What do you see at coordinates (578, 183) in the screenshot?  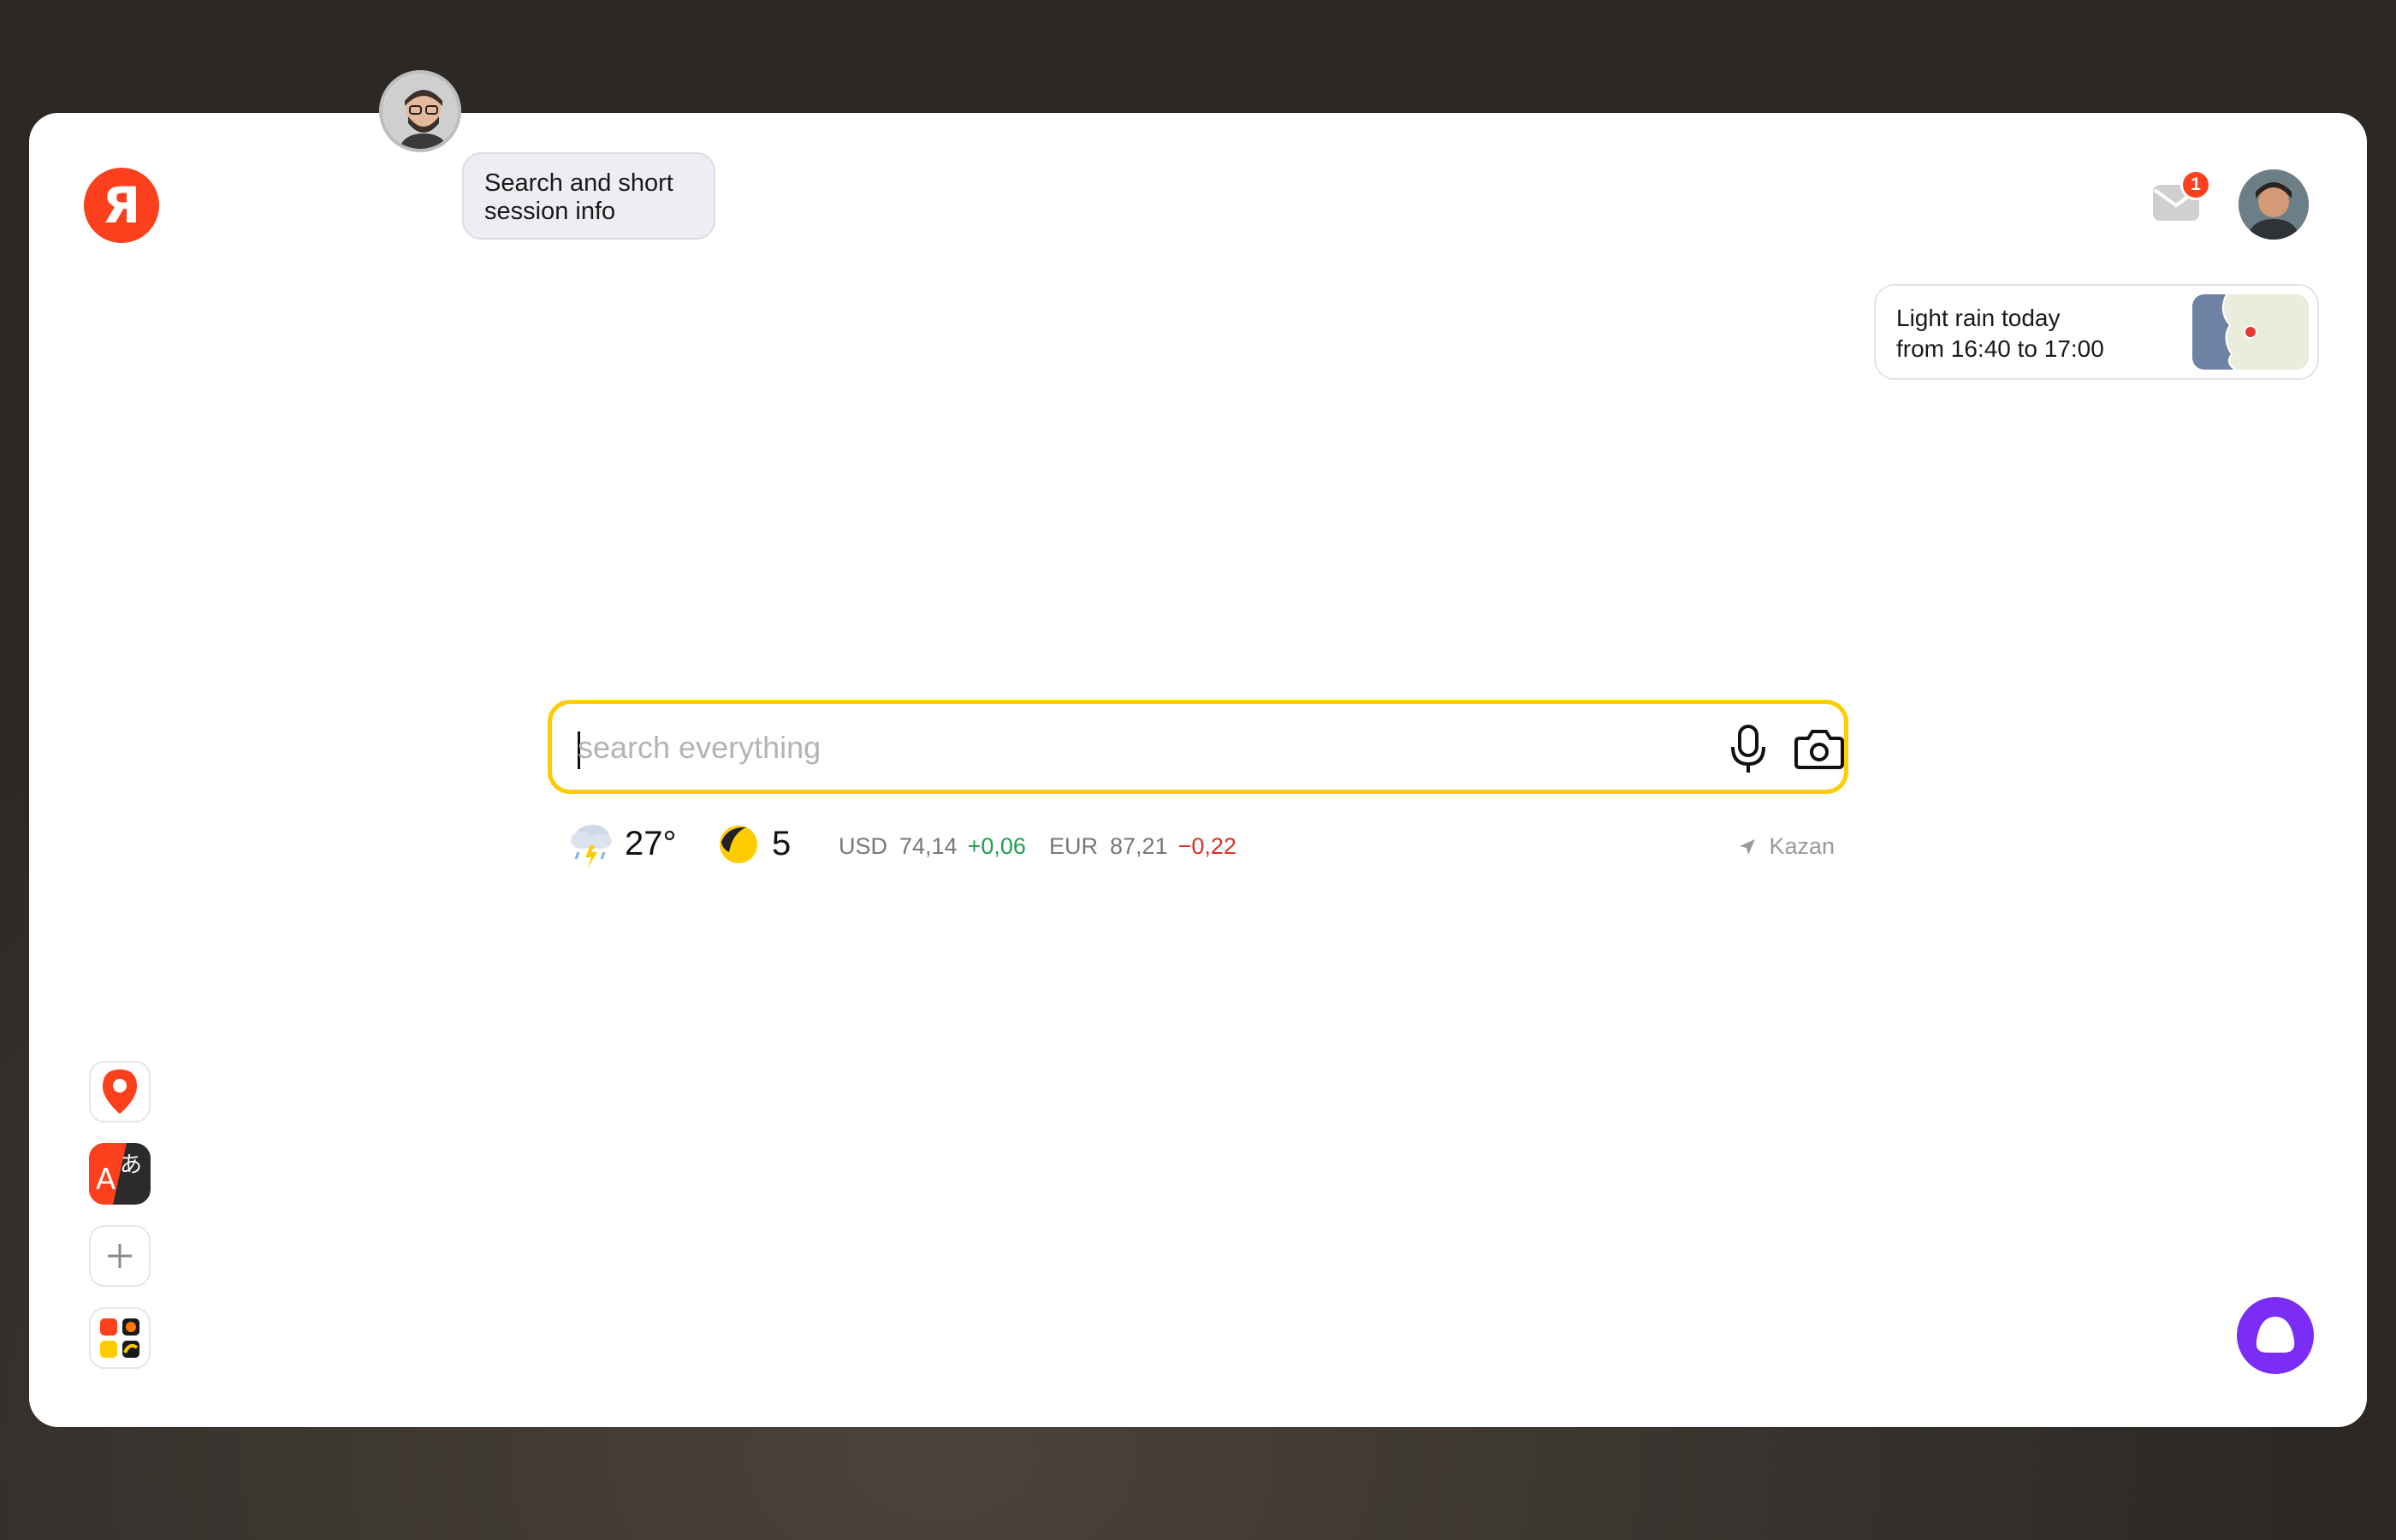 I see `annotation-line-1: Search and short` at bounding box center [578, 183].